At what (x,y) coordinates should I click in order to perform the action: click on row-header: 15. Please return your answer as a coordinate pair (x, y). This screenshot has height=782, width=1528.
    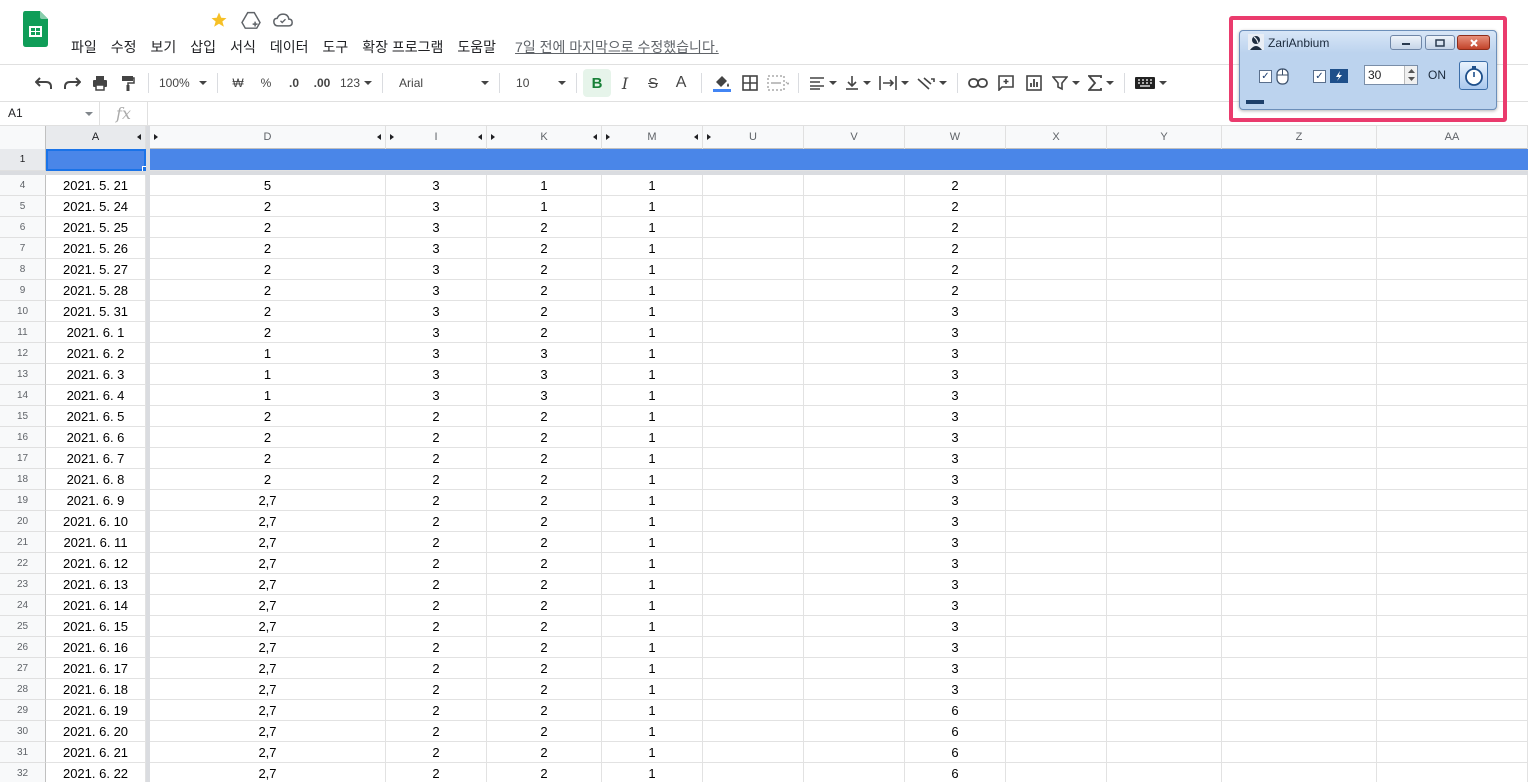
    Looking at the image, I should click on (23, 416).